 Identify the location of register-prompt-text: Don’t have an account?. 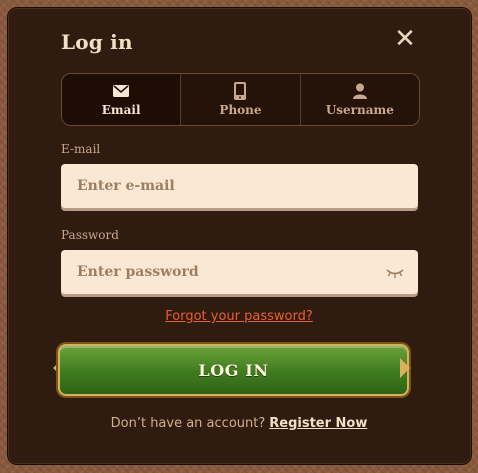
(188, 423).